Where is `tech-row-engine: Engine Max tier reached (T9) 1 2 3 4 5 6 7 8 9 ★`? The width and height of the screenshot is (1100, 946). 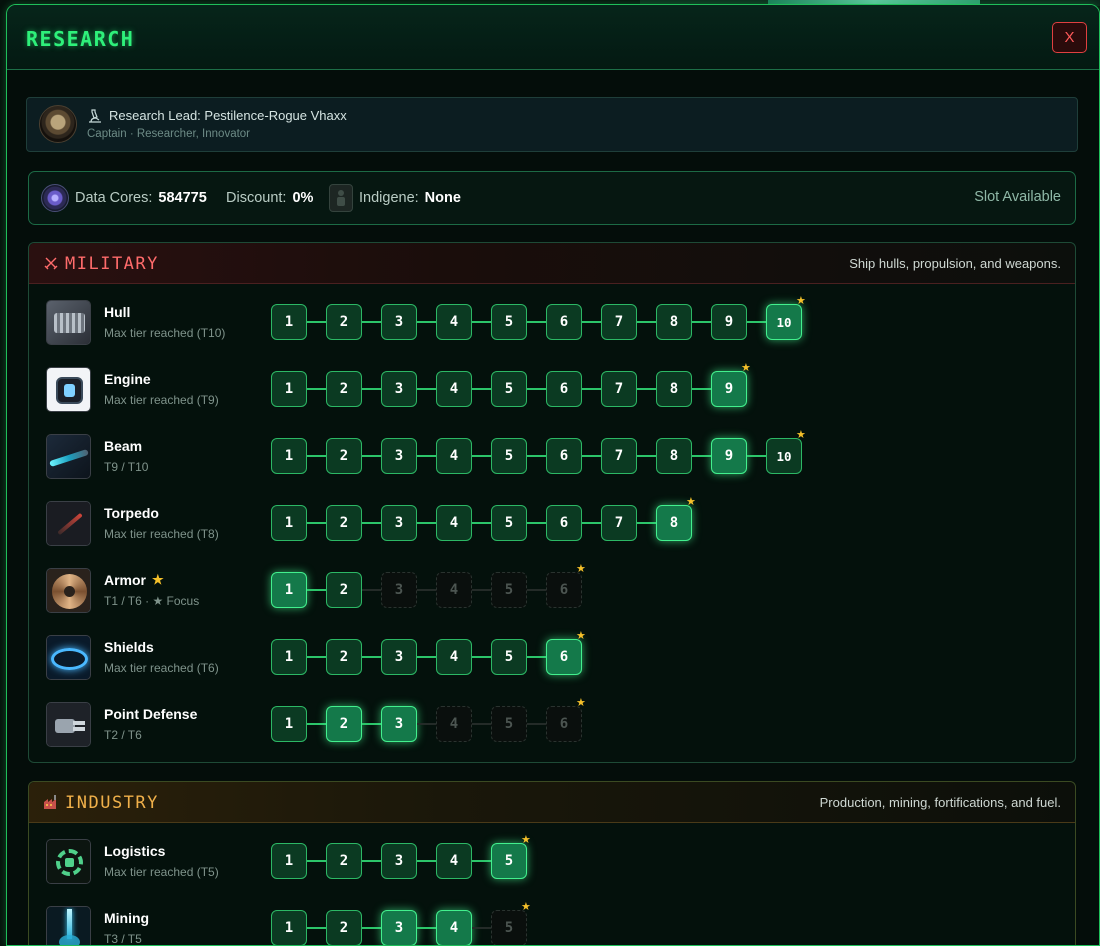 tech-row-engine: Engine Max tier reached (T9) 1 2 3 4 5 6 7 8 9 ★ is located at coordinates (552, 389).